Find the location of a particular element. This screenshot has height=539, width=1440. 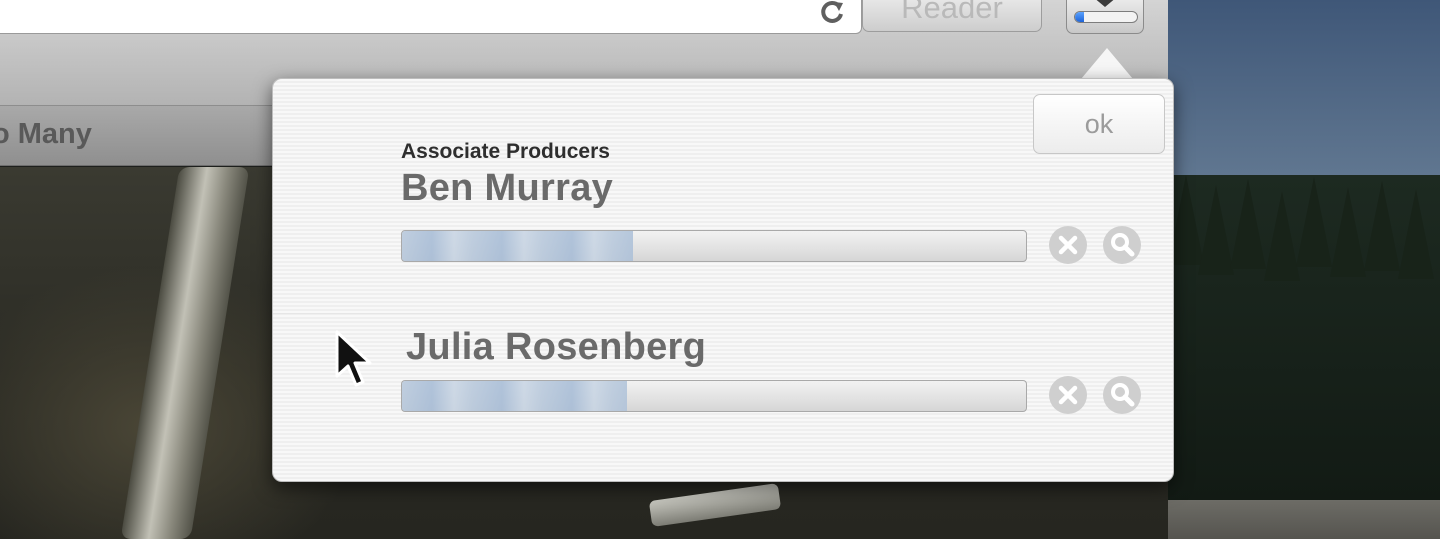

download-subtitle: Associate Producers is located at coordinates (505, 151).